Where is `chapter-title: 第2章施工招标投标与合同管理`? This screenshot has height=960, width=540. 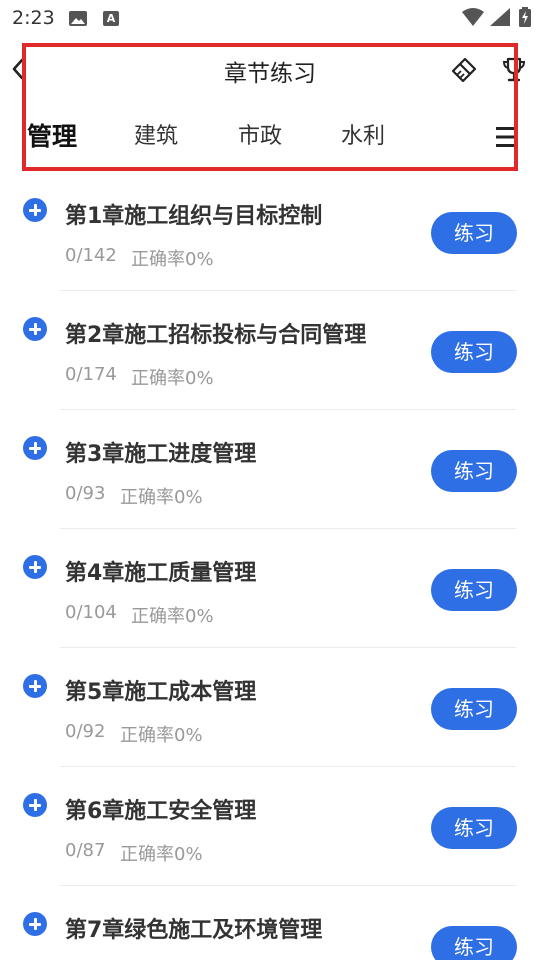 chapter-title: 第2章施工招标投标与合同管理 is located at coordinates (216, 335).